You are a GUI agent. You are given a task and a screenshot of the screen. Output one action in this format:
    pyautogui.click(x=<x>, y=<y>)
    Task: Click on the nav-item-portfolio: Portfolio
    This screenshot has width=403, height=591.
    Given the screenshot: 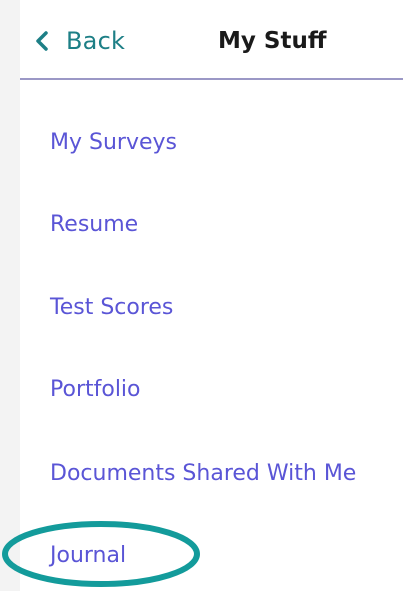 What is the action you would take?
    pyautogui.click(x=95, y=389)
    